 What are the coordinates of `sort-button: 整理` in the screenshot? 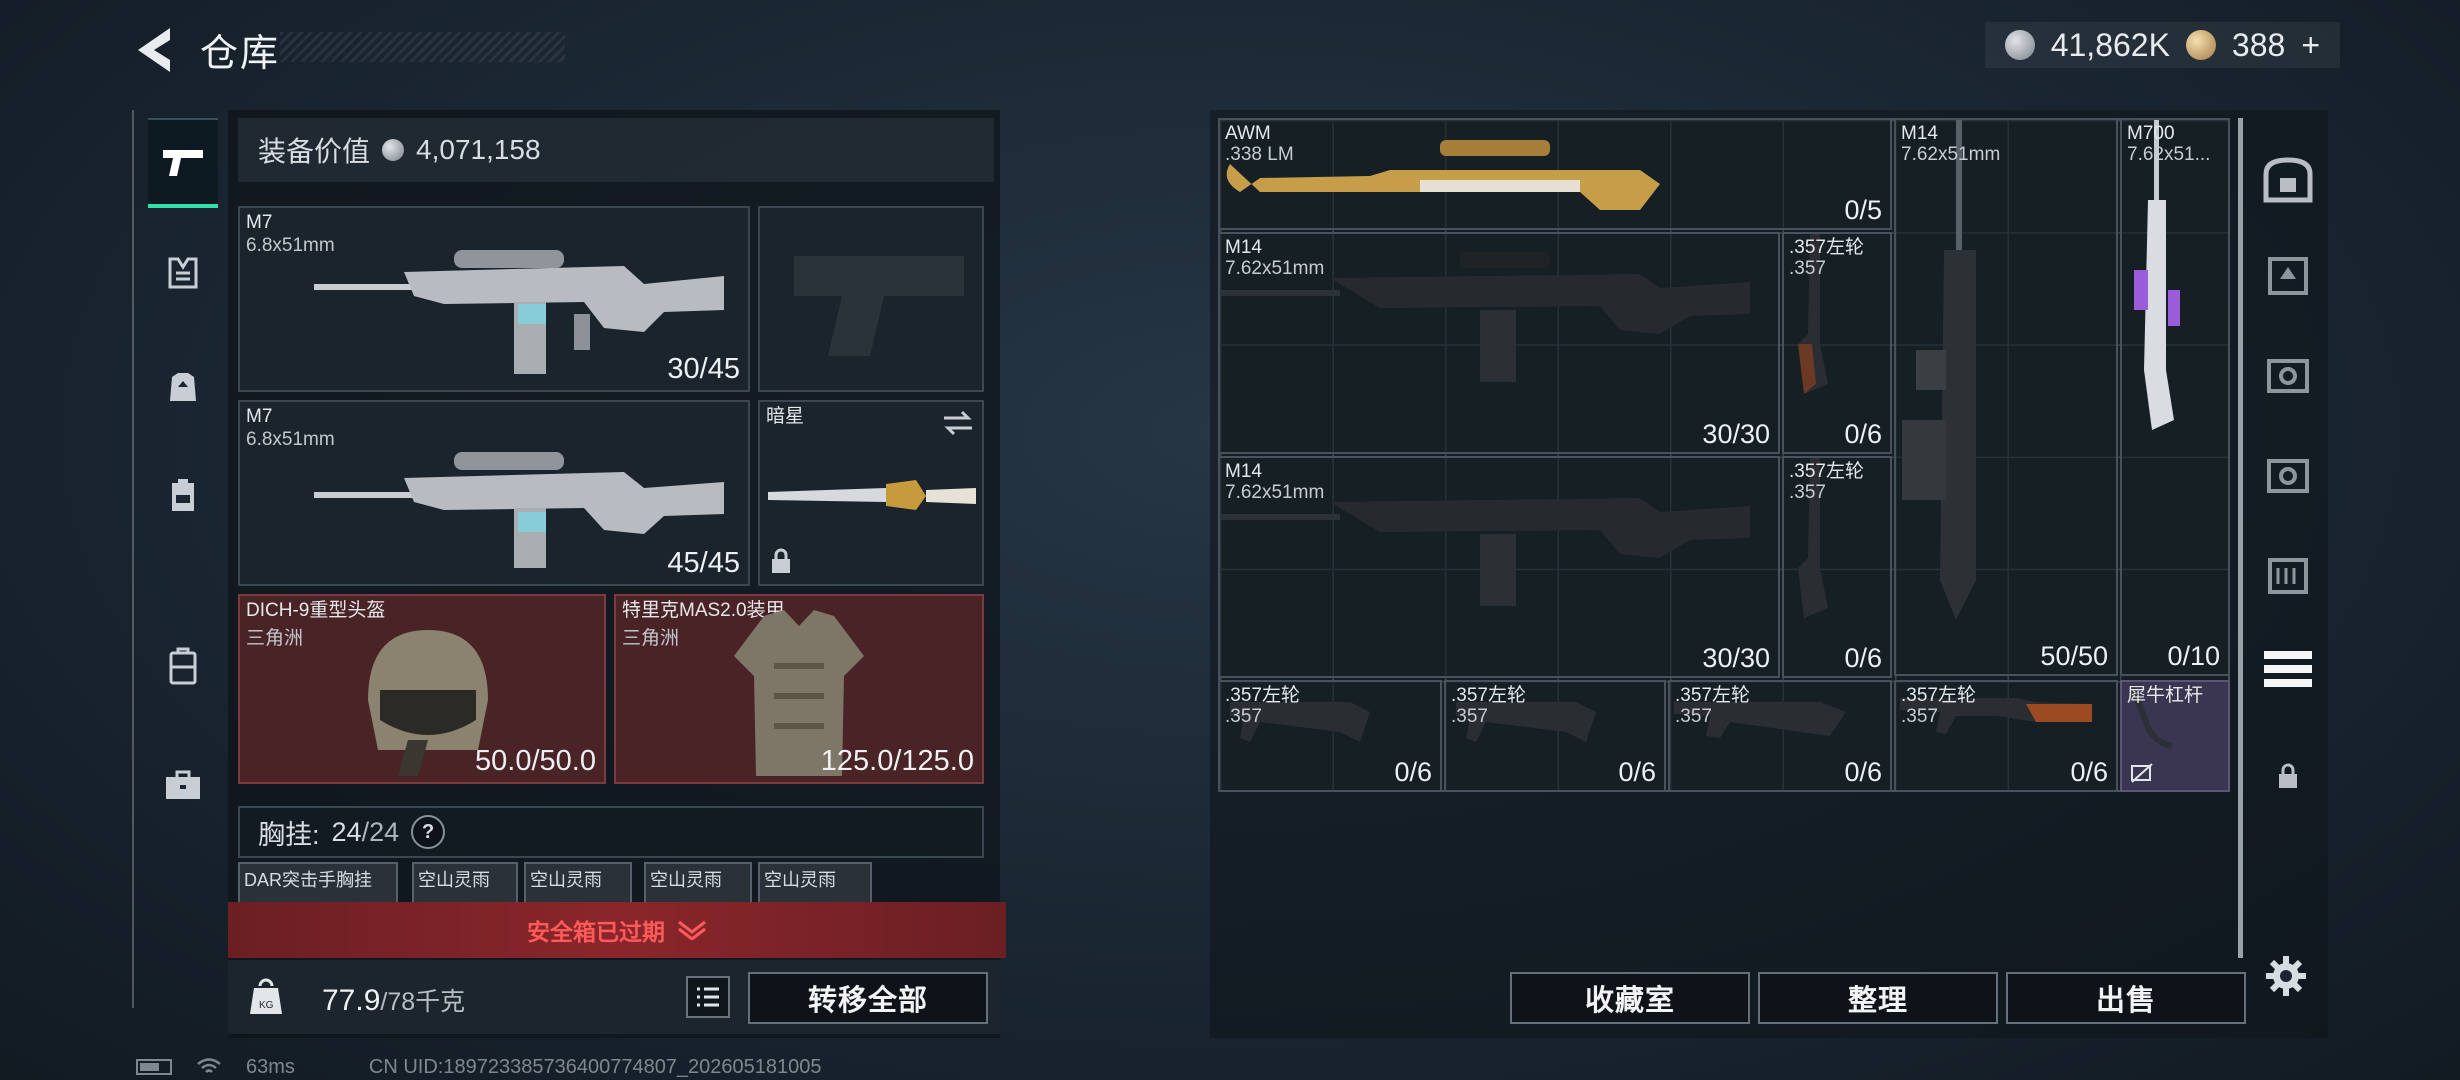 It's located at (1878, 998).